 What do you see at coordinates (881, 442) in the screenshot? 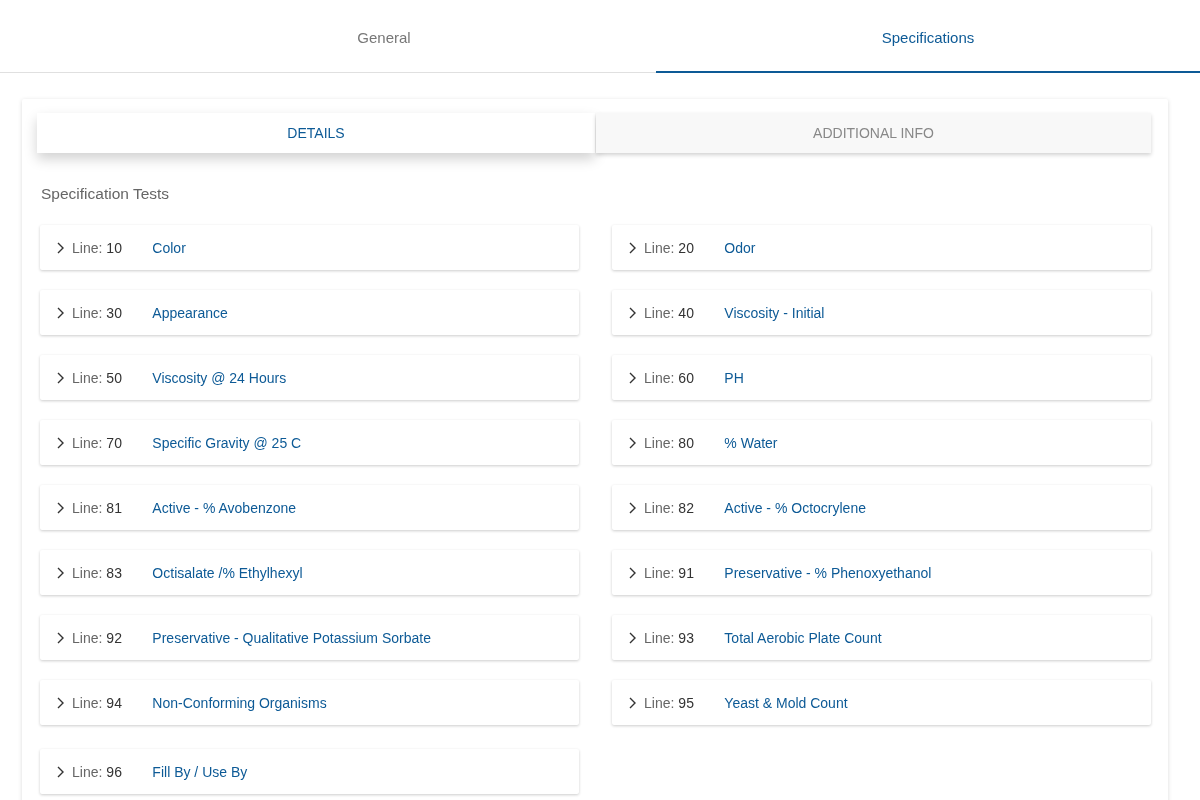
I see `test-row: Line: 80 % Water` at bounding box center [881, 442].